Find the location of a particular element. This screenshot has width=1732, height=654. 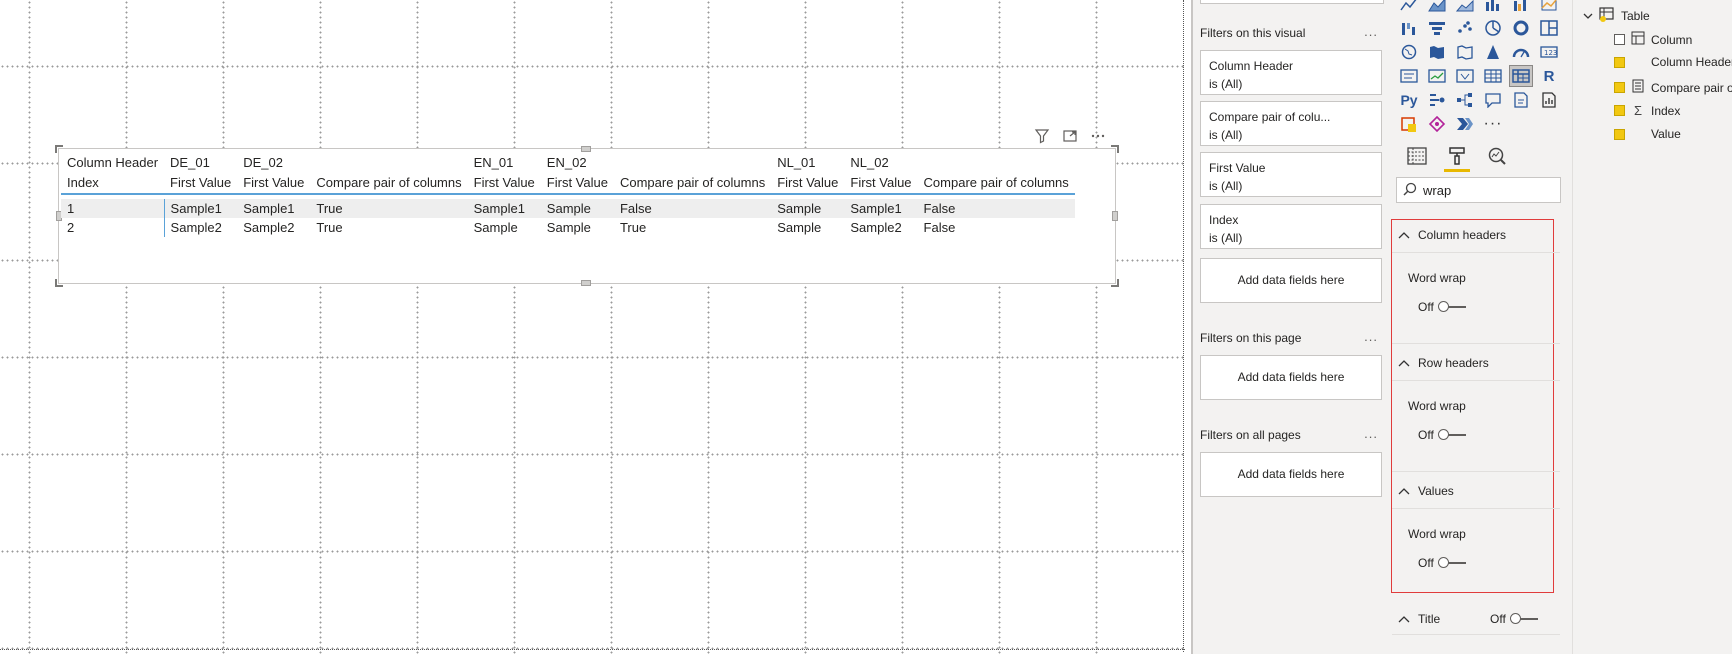

table-icon is located at coordinates (1493, 76).